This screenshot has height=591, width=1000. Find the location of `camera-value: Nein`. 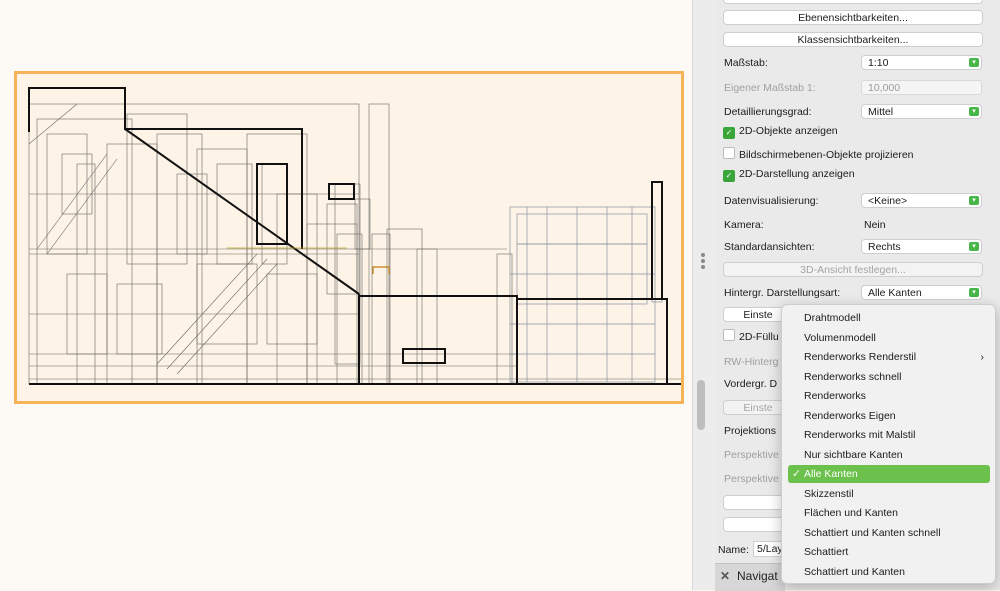

camera-value: Nein is located at coordinates (875, 225).